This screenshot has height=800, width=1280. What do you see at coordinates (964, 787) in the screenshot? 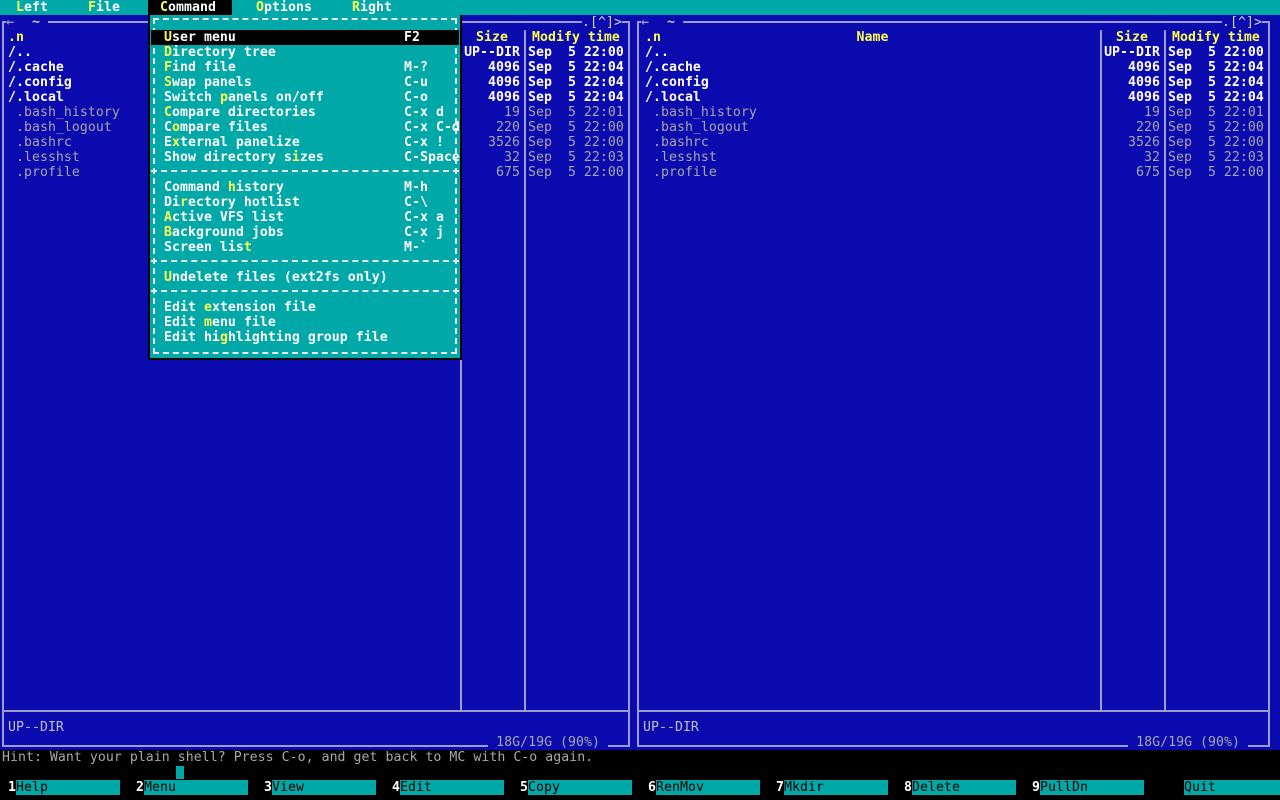
I see `fkey-label: Delete` at bounding box center [964, 787].